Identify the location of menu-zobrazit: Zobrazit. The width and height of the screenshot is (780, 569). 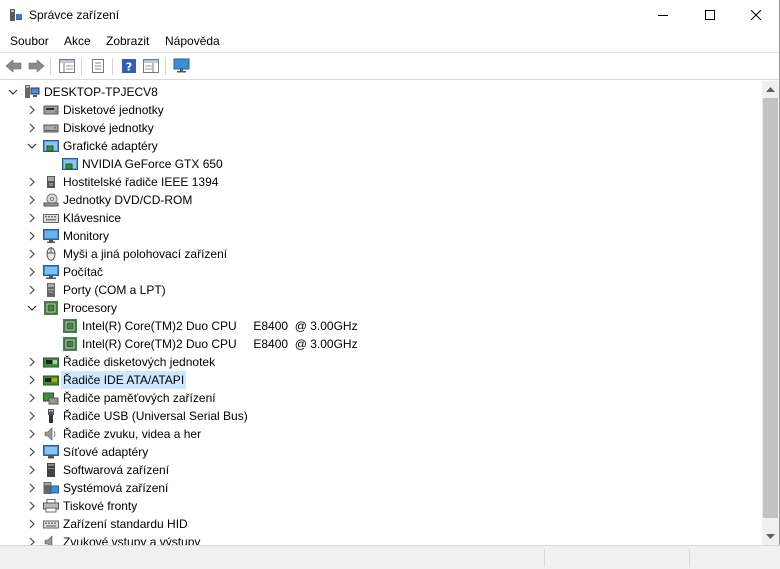
(127, 41).